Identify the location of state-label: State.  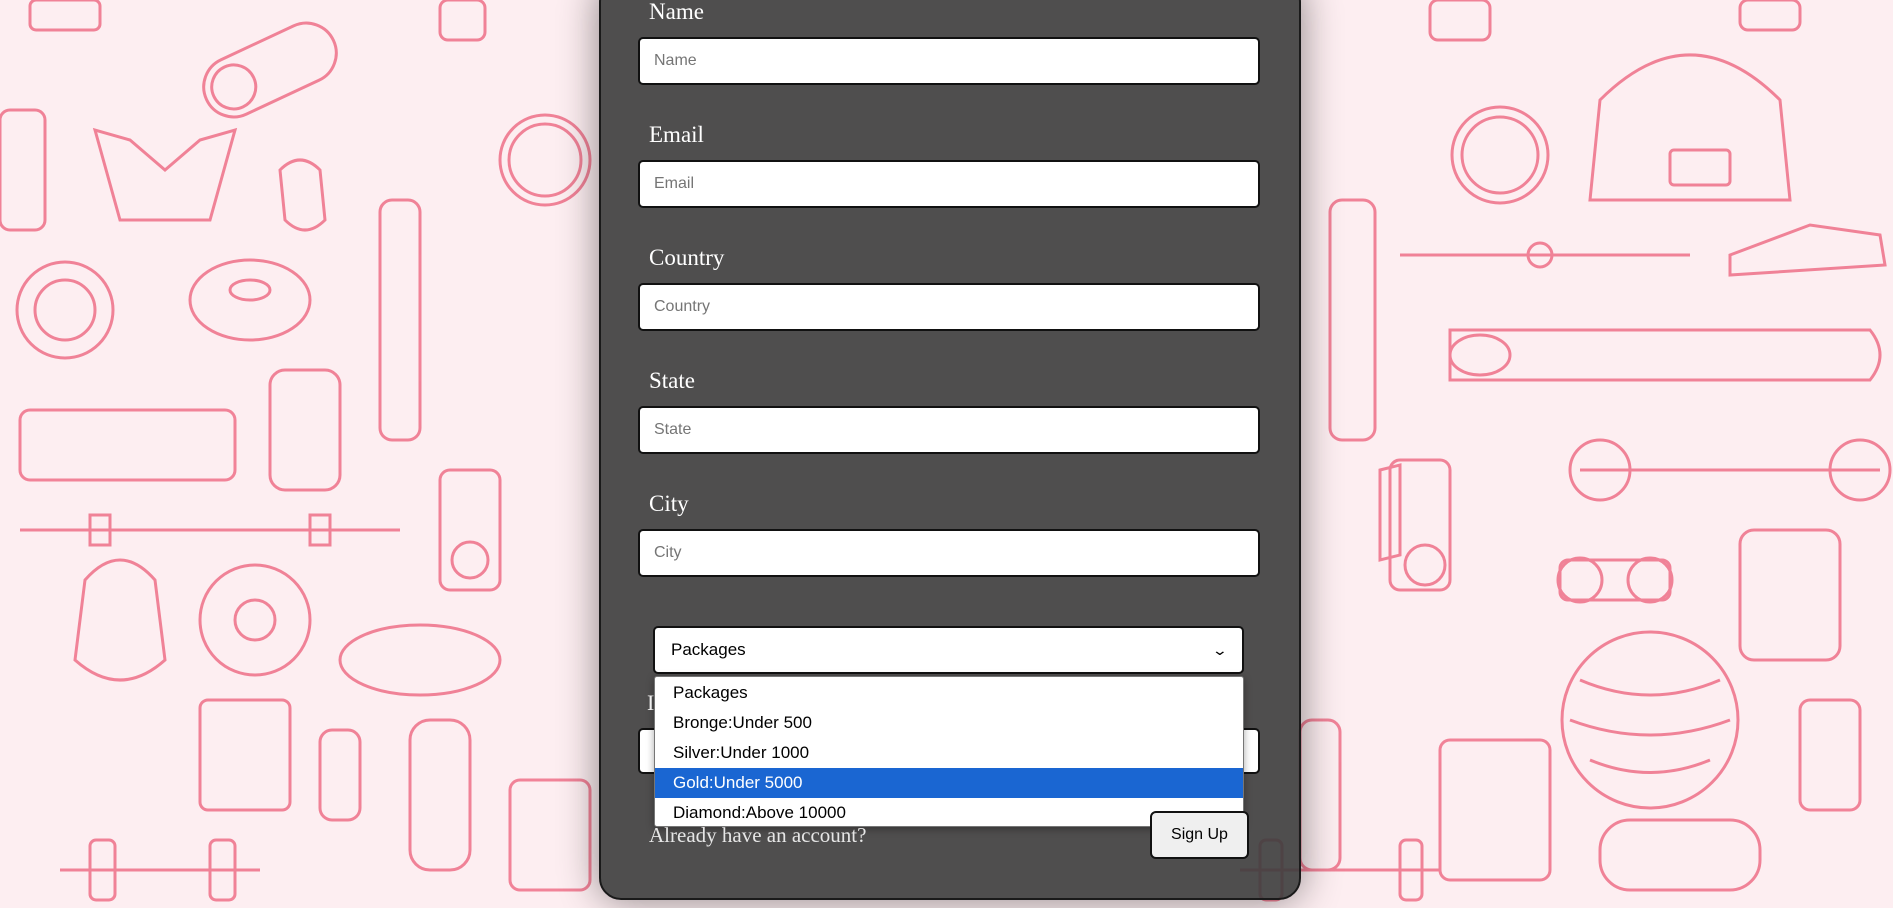
(672, 380).